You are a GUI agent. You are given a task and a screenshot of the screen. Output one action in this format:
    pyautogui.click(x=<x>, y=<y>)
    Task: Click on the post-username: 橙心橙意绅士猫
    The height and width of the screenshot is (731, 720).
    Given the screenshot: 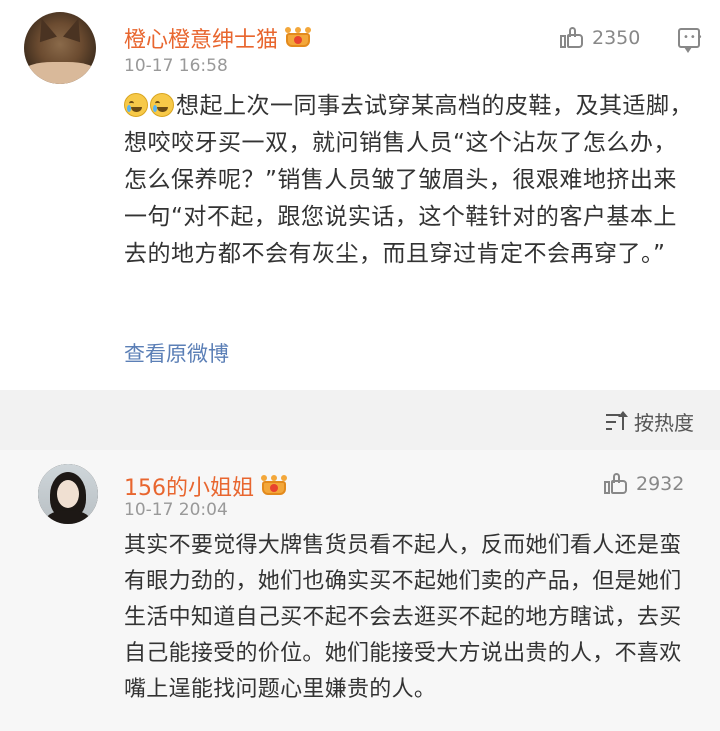 What is the action you would take?
    pyautogui.click(x=218, y=38)
    